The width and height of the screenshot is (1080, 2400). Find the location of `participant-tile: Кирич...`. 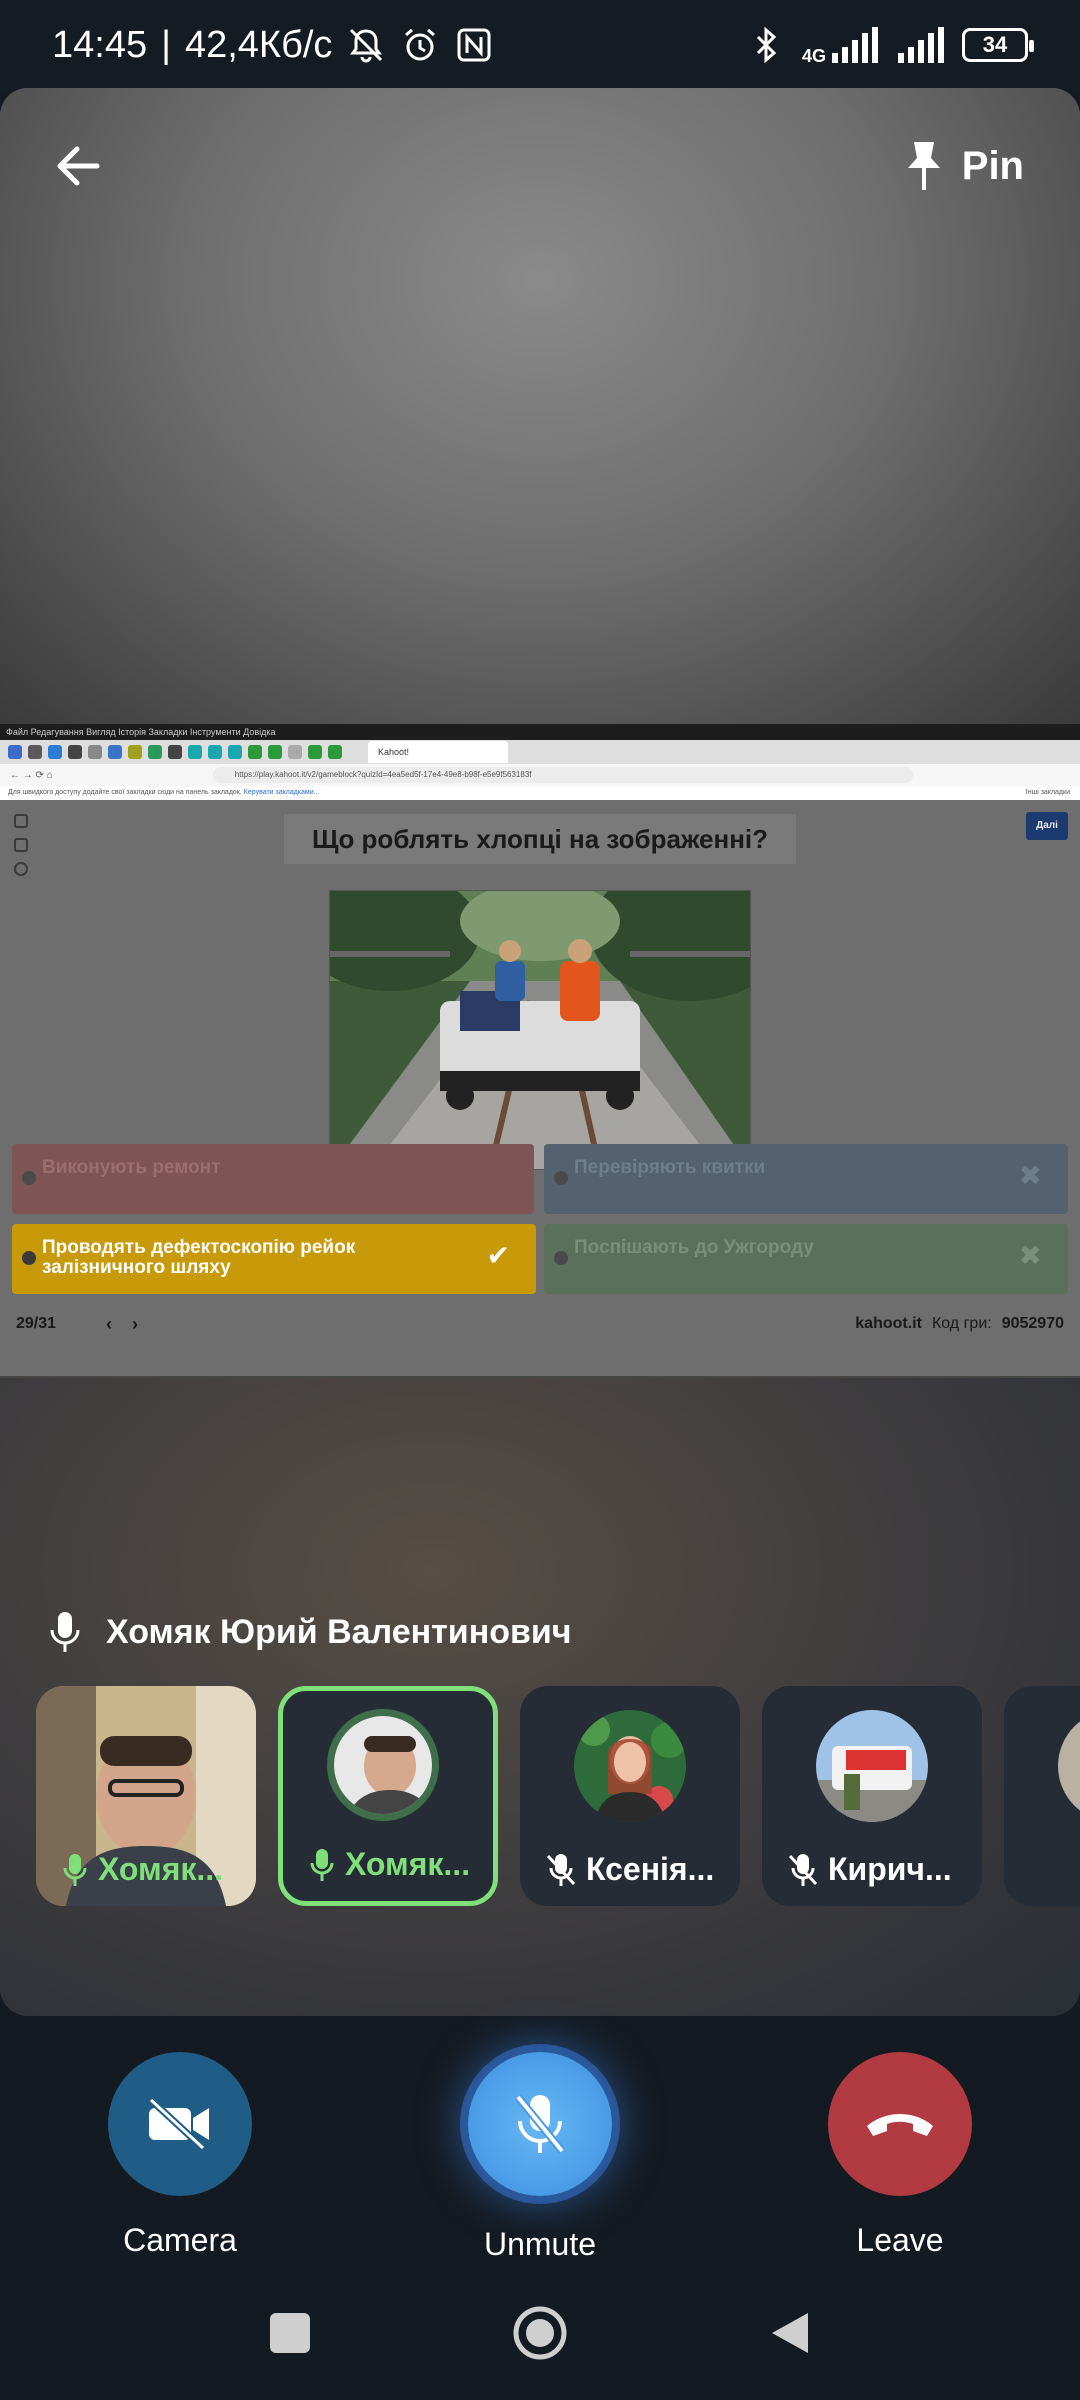

participant-tile: Кирич... is located at coordinates (872, 1796).